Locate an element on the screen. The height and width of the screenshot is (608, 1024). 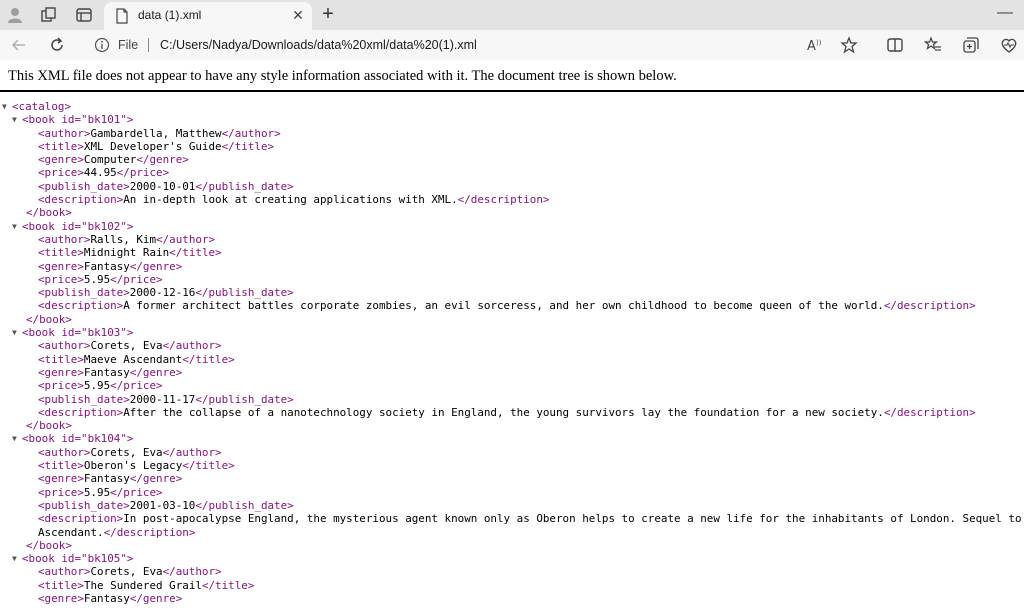
title-value: Maeve Ascendant is located at coordinates (133, 359).